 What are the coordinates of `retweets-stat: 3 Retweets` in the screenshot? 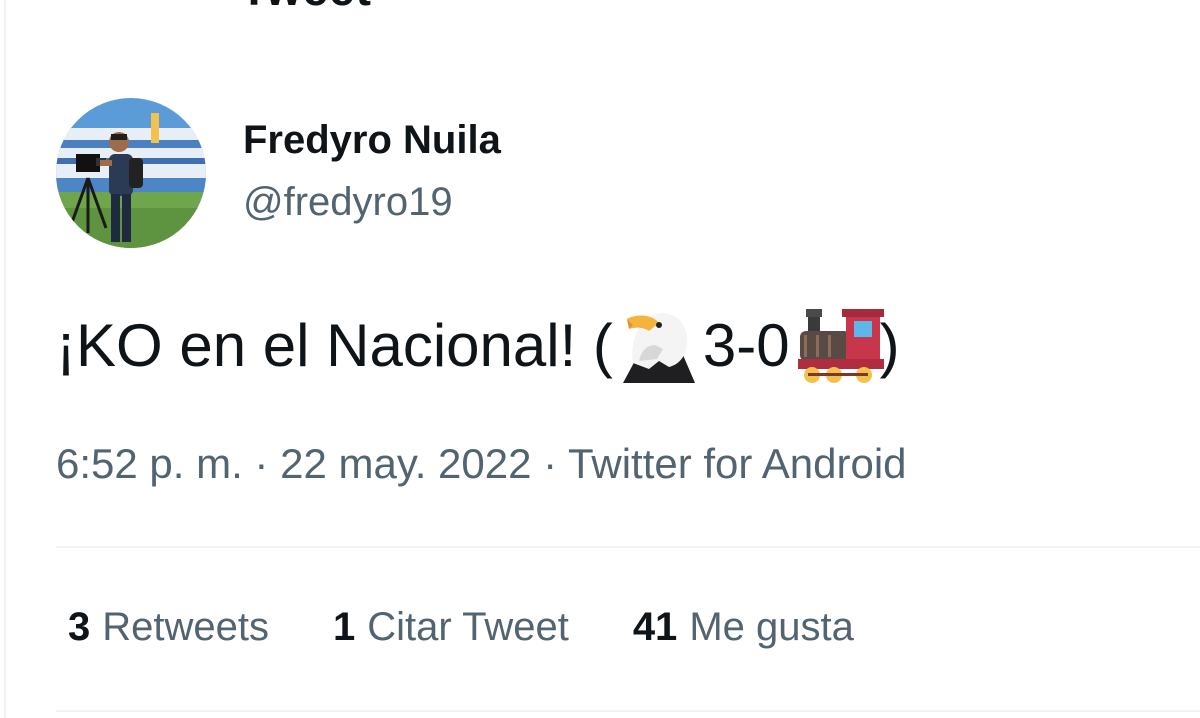 It's located at (168, 627).